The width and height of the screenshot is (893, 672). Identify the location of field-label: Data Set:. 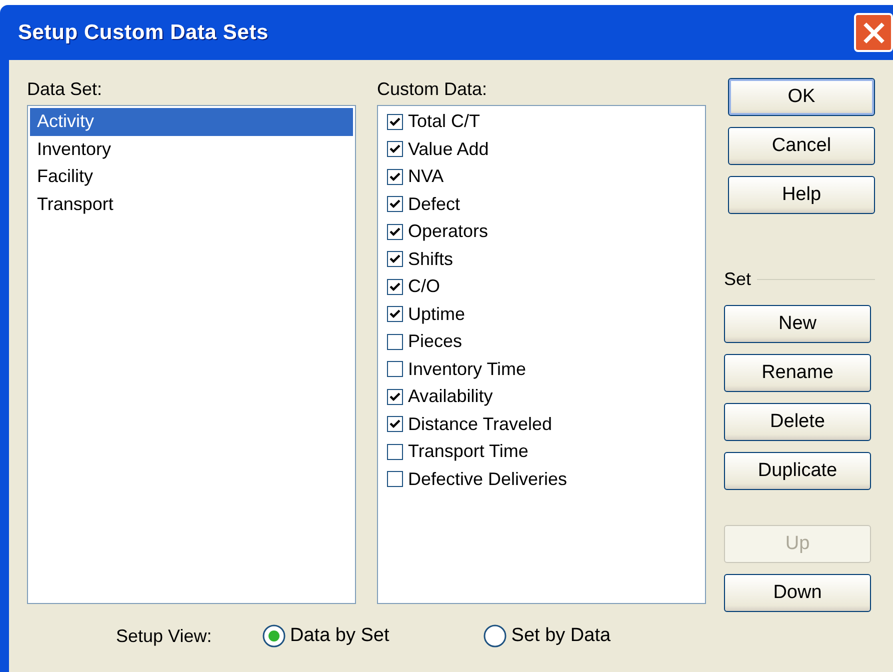
(65, 89).